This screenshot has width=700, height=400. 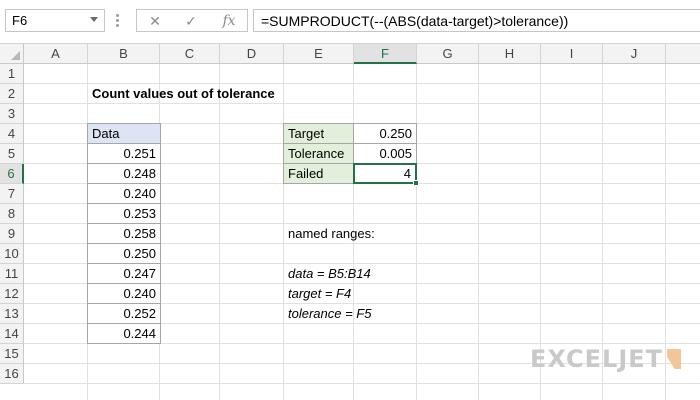 I want to click on name-box-value: F6, so click(x=20, y=20).